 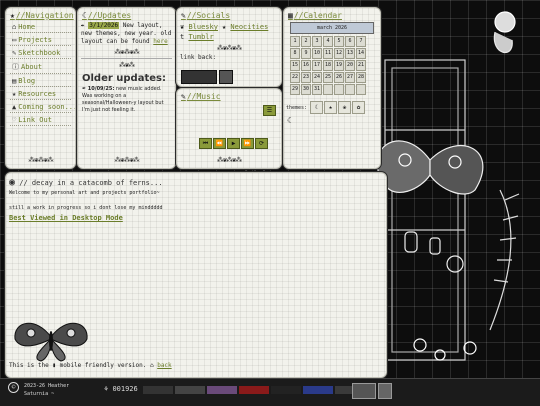 What do you see at coordinates (317, 77) in the screenshot?
I see `calendar-day: 24` at bounding box center [317, 77].